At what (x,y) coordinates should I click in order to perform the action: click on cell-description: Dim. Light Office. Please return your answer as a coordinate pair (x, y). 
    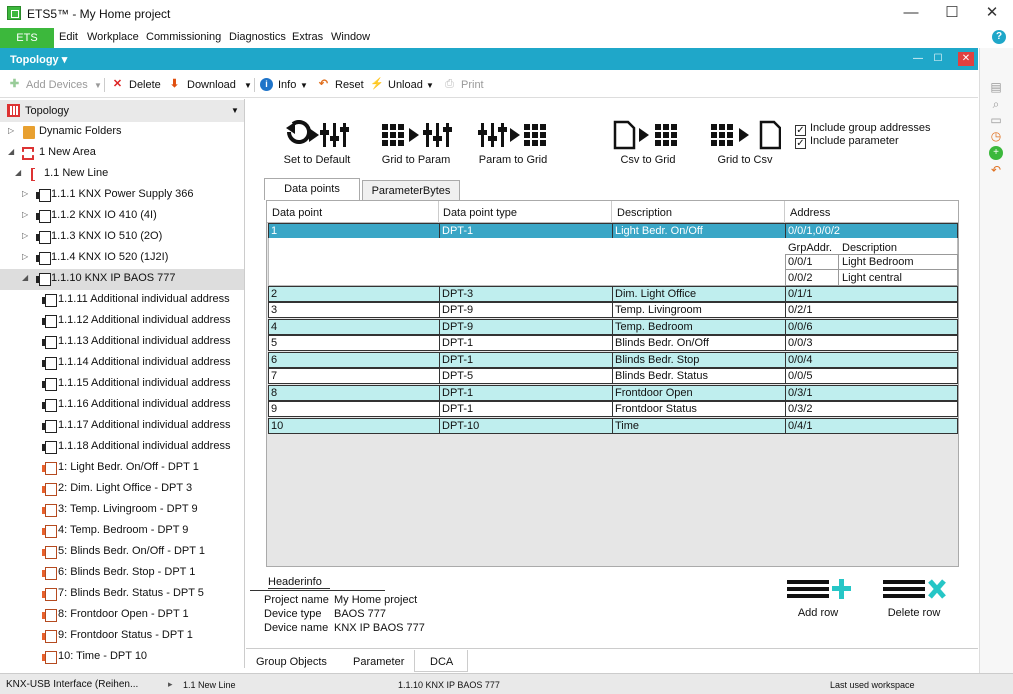
    Looking at the image, I should click on (655, 294).